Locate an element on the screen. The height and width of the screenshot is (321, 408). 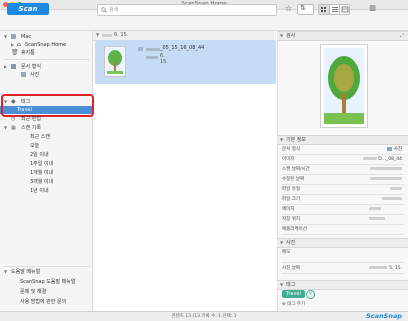
info-value-wrap: 5. 15. is located at coordinates (385, 268).